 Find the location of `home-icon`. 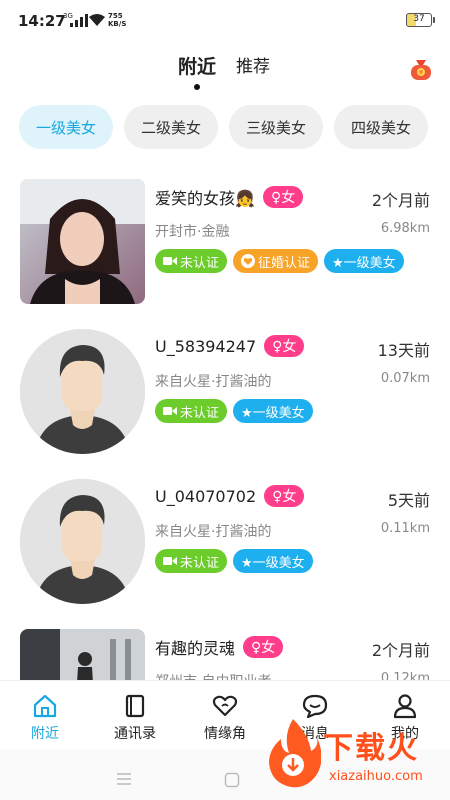

home-icon is located at coordinates (45, 706).